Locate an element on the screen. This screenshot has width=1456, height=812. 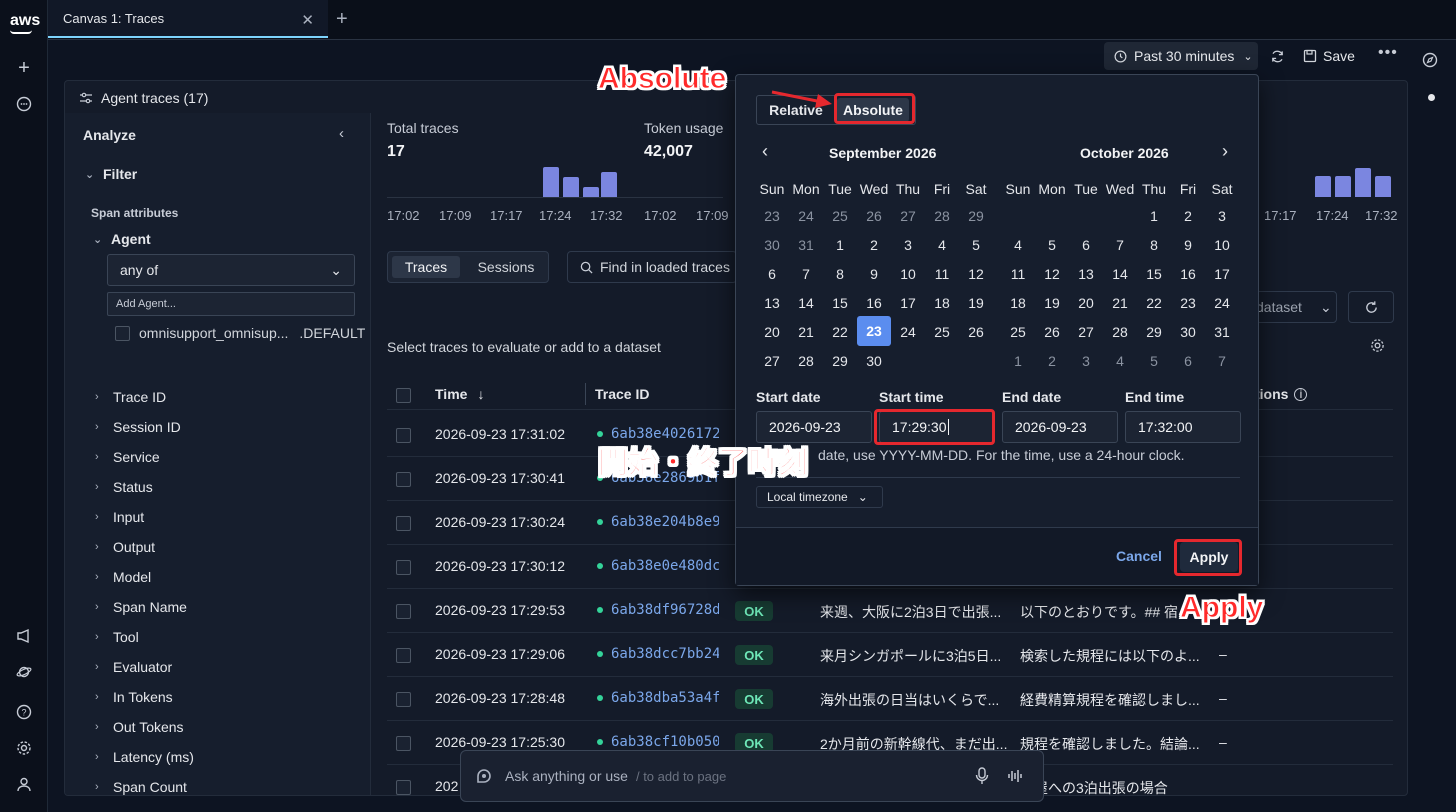
filter-attribute-item: › Span Count is located at coordinates (141, 787).